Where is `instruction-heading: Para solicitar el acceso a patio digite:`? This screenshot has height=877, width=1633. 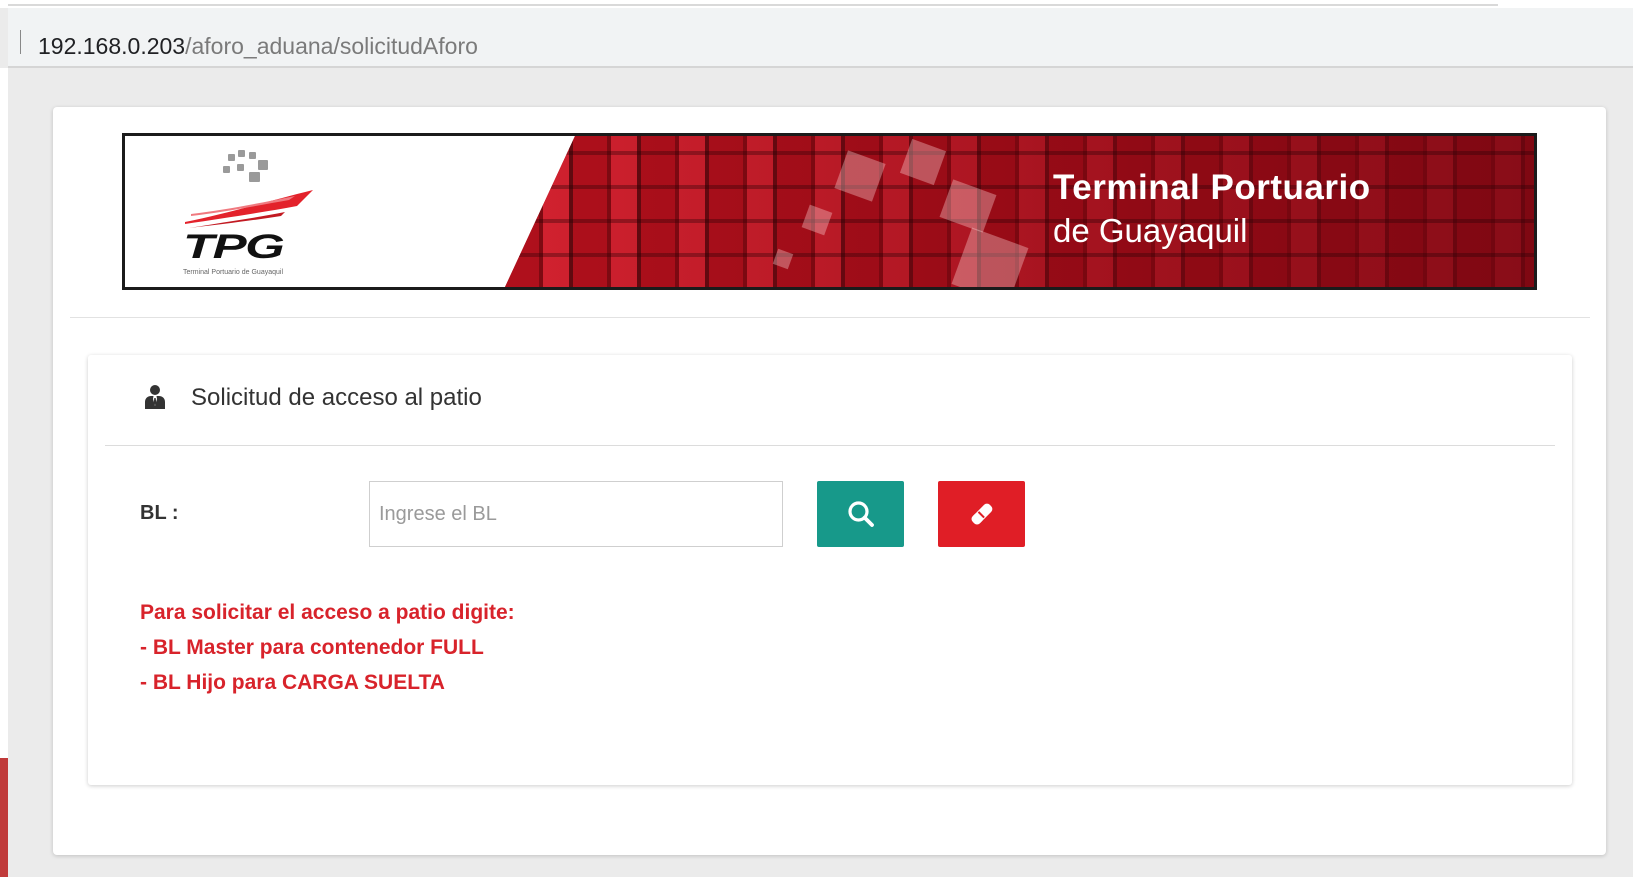
instruction-heading: Para solicitar el acceso a patio digite: is located at coordinates (327, 612).